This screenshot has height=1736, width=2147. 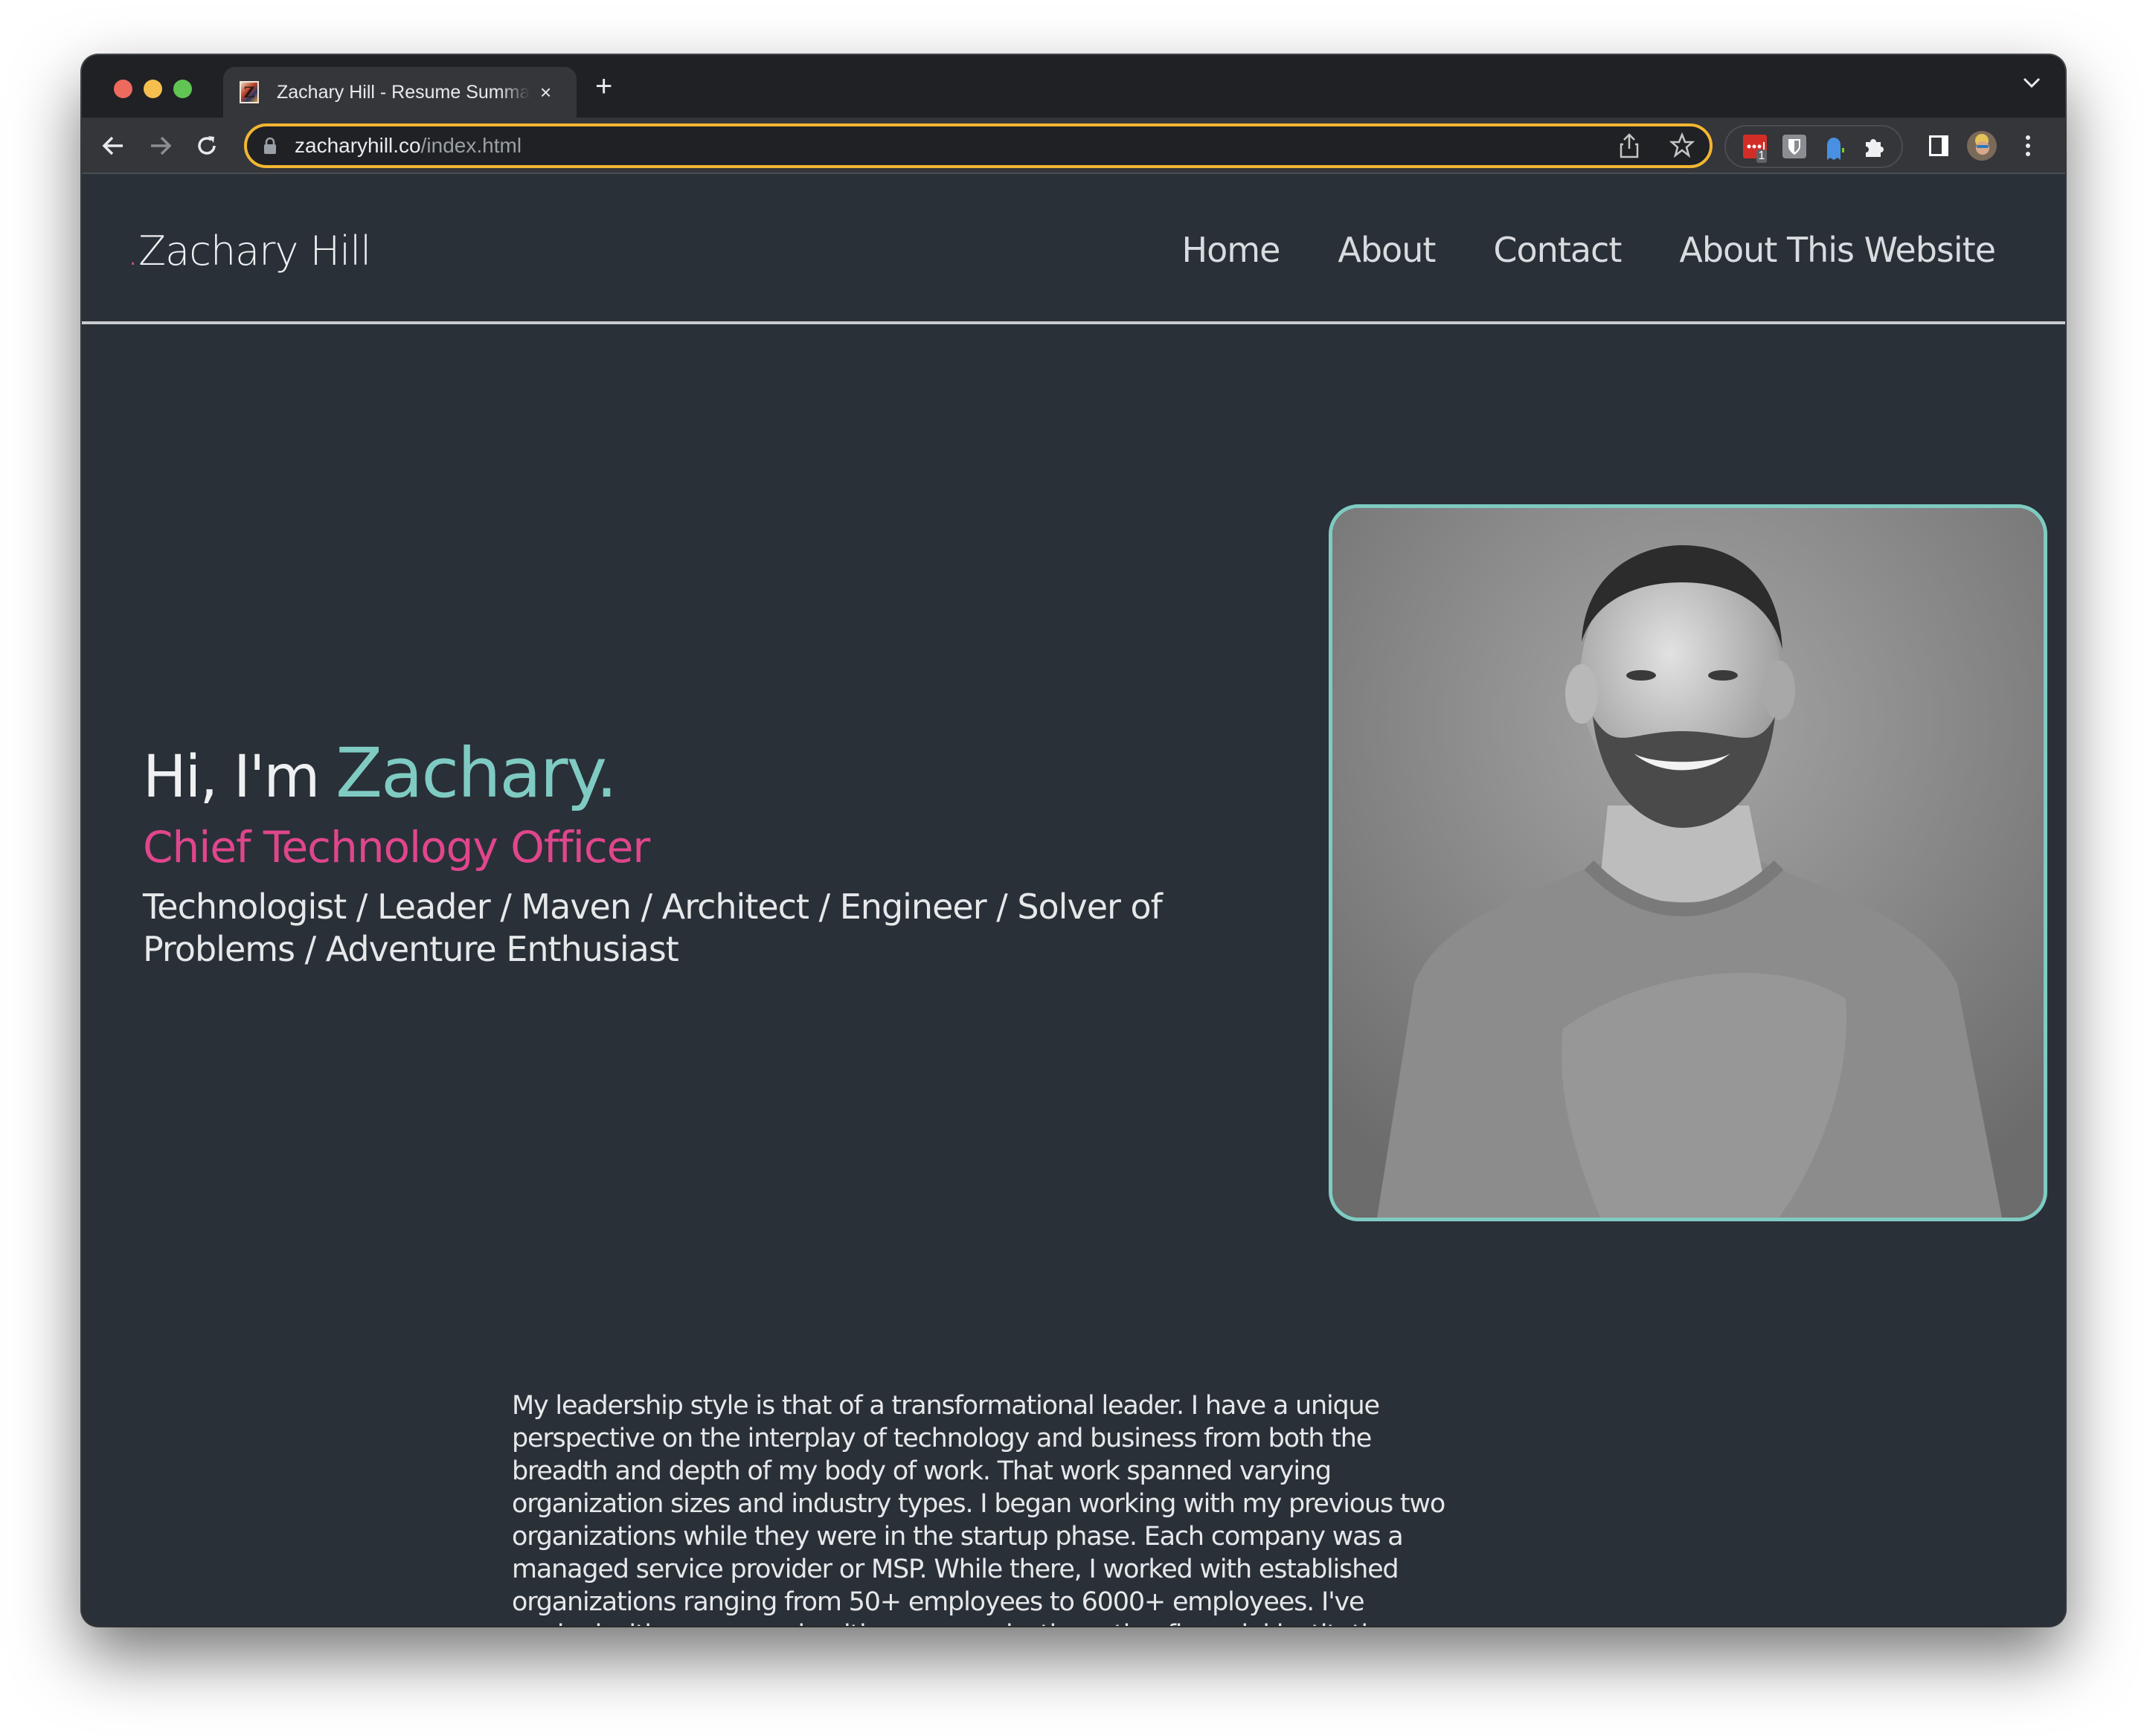 I want to click on forward-arrow-icon, so click(x=160, y=145).